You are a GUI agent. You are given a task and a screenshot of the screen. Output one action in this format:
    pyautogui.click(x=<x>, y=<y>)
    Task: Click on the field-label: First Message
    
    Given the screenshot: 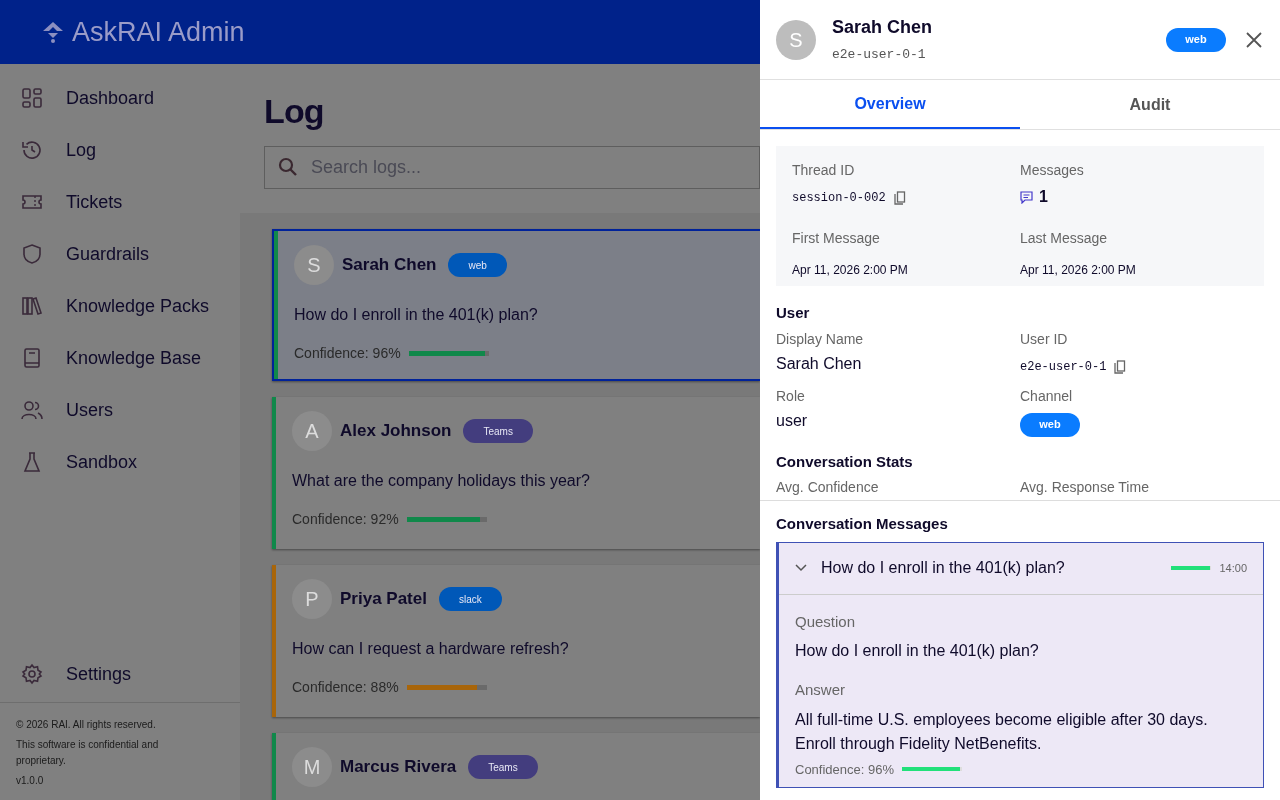 What is the action you would take?
    pyautogui.click(x=836, y=238)
    